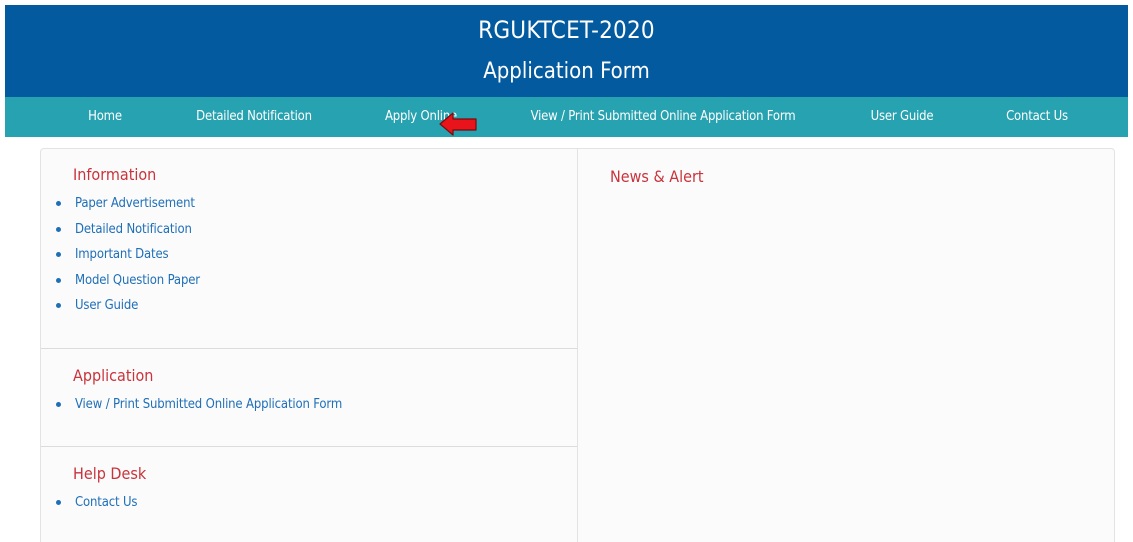 The height and width of the screenshot is (542, 1133). Describe the element at coordinates (133, 230) in the screenshot. I see `link-detailed-notification: Detailed Notification` at that location.